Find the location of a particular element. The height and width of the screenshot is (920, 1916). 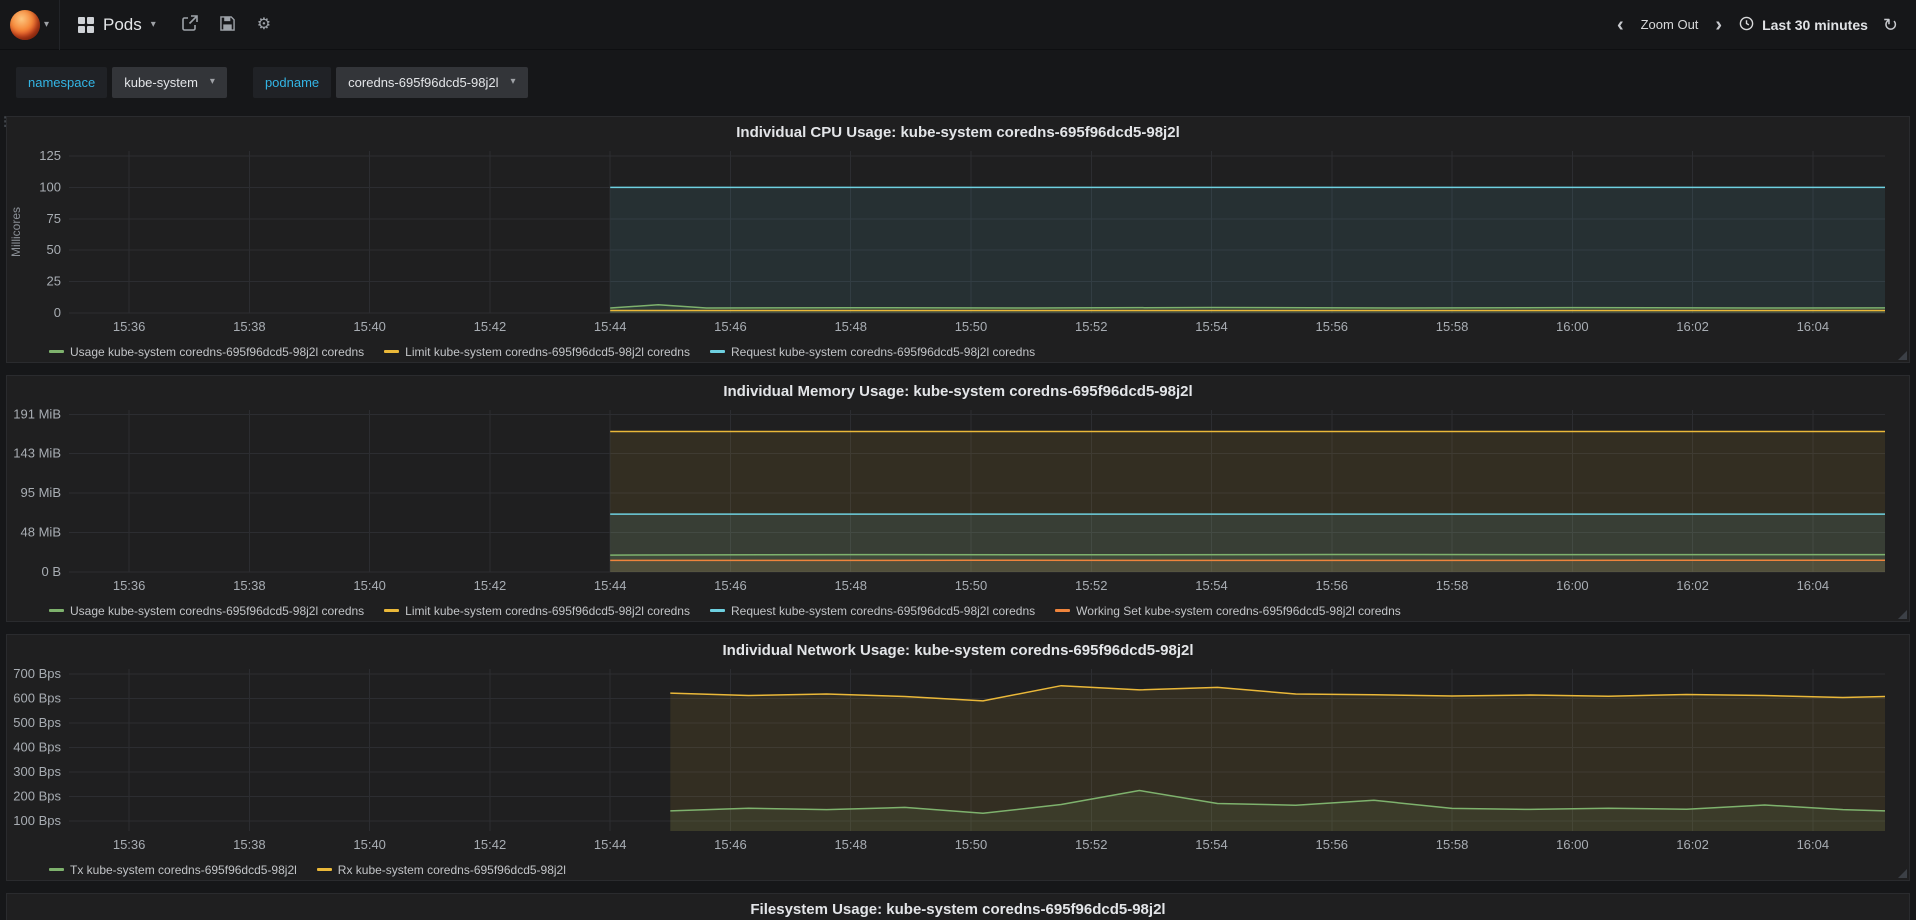

grafana-main-menu: ▾ is located at coordinates (30, 25).